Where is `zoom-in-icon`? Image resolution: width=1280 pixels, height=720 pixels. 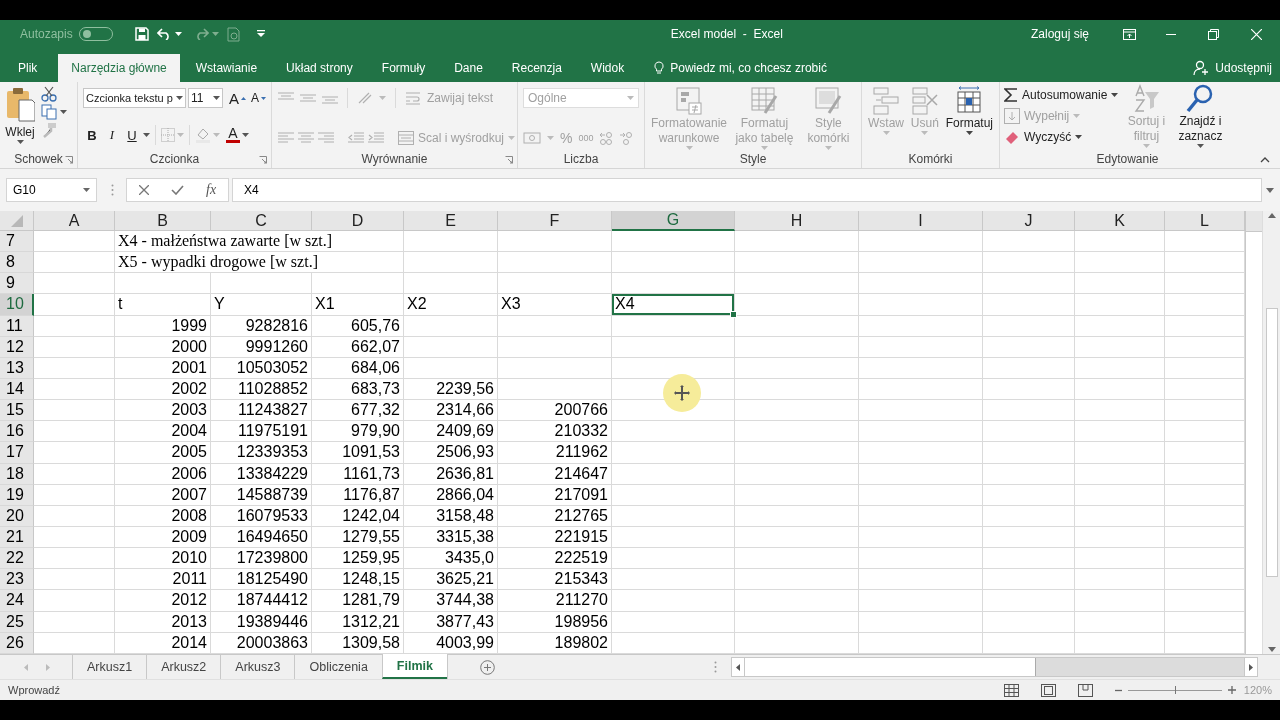 zoom-in-icon is located at coordinates (1231, 690).